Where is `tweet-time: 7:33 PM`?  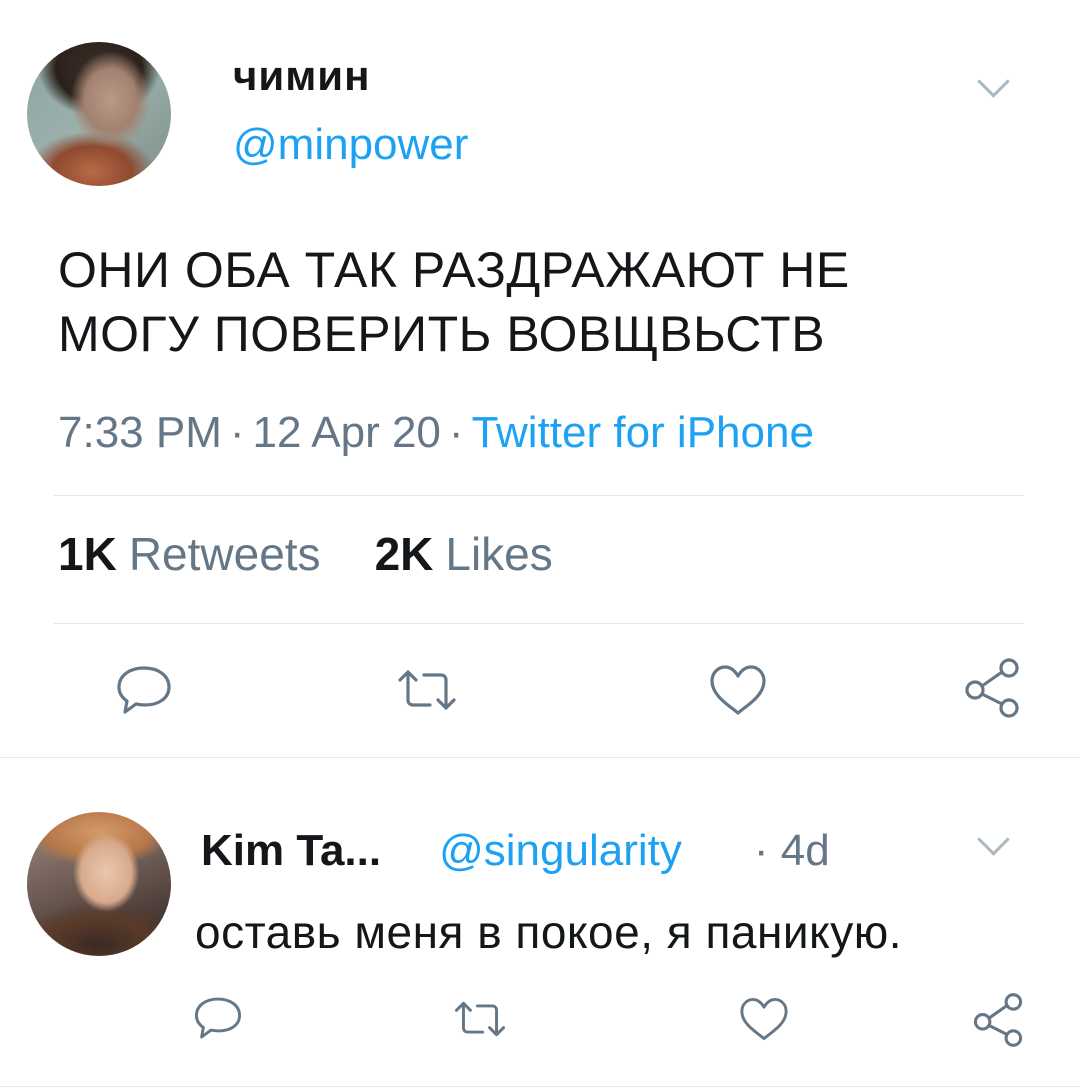
tweet-time: 7:33 PM is located at coordinates (140, 432).